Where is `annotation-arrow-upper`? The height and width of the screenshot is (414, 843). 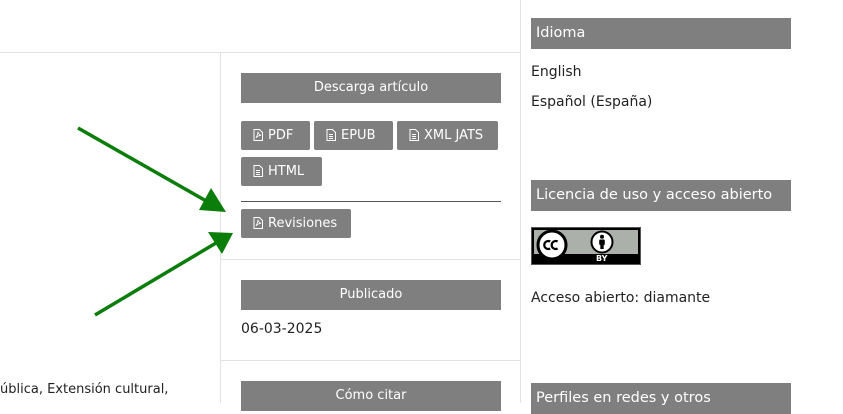
annotation-arrow-upper is located at coordinates (143, 165).